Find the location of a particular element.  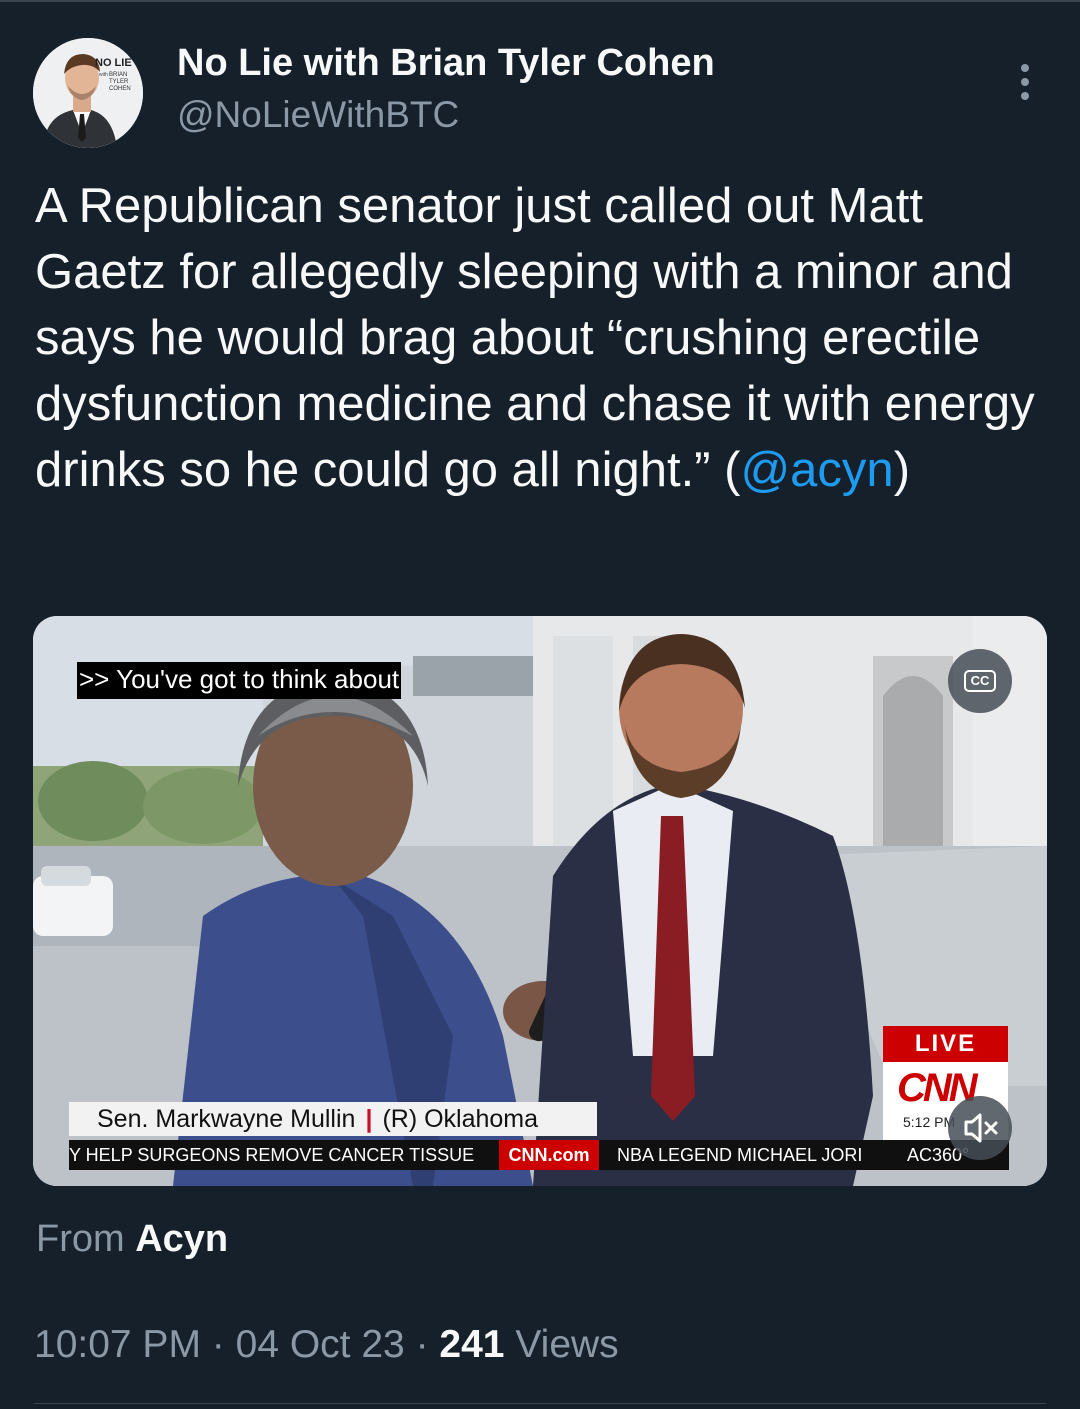

bottom-divider is located at coordinates (540, 1403).